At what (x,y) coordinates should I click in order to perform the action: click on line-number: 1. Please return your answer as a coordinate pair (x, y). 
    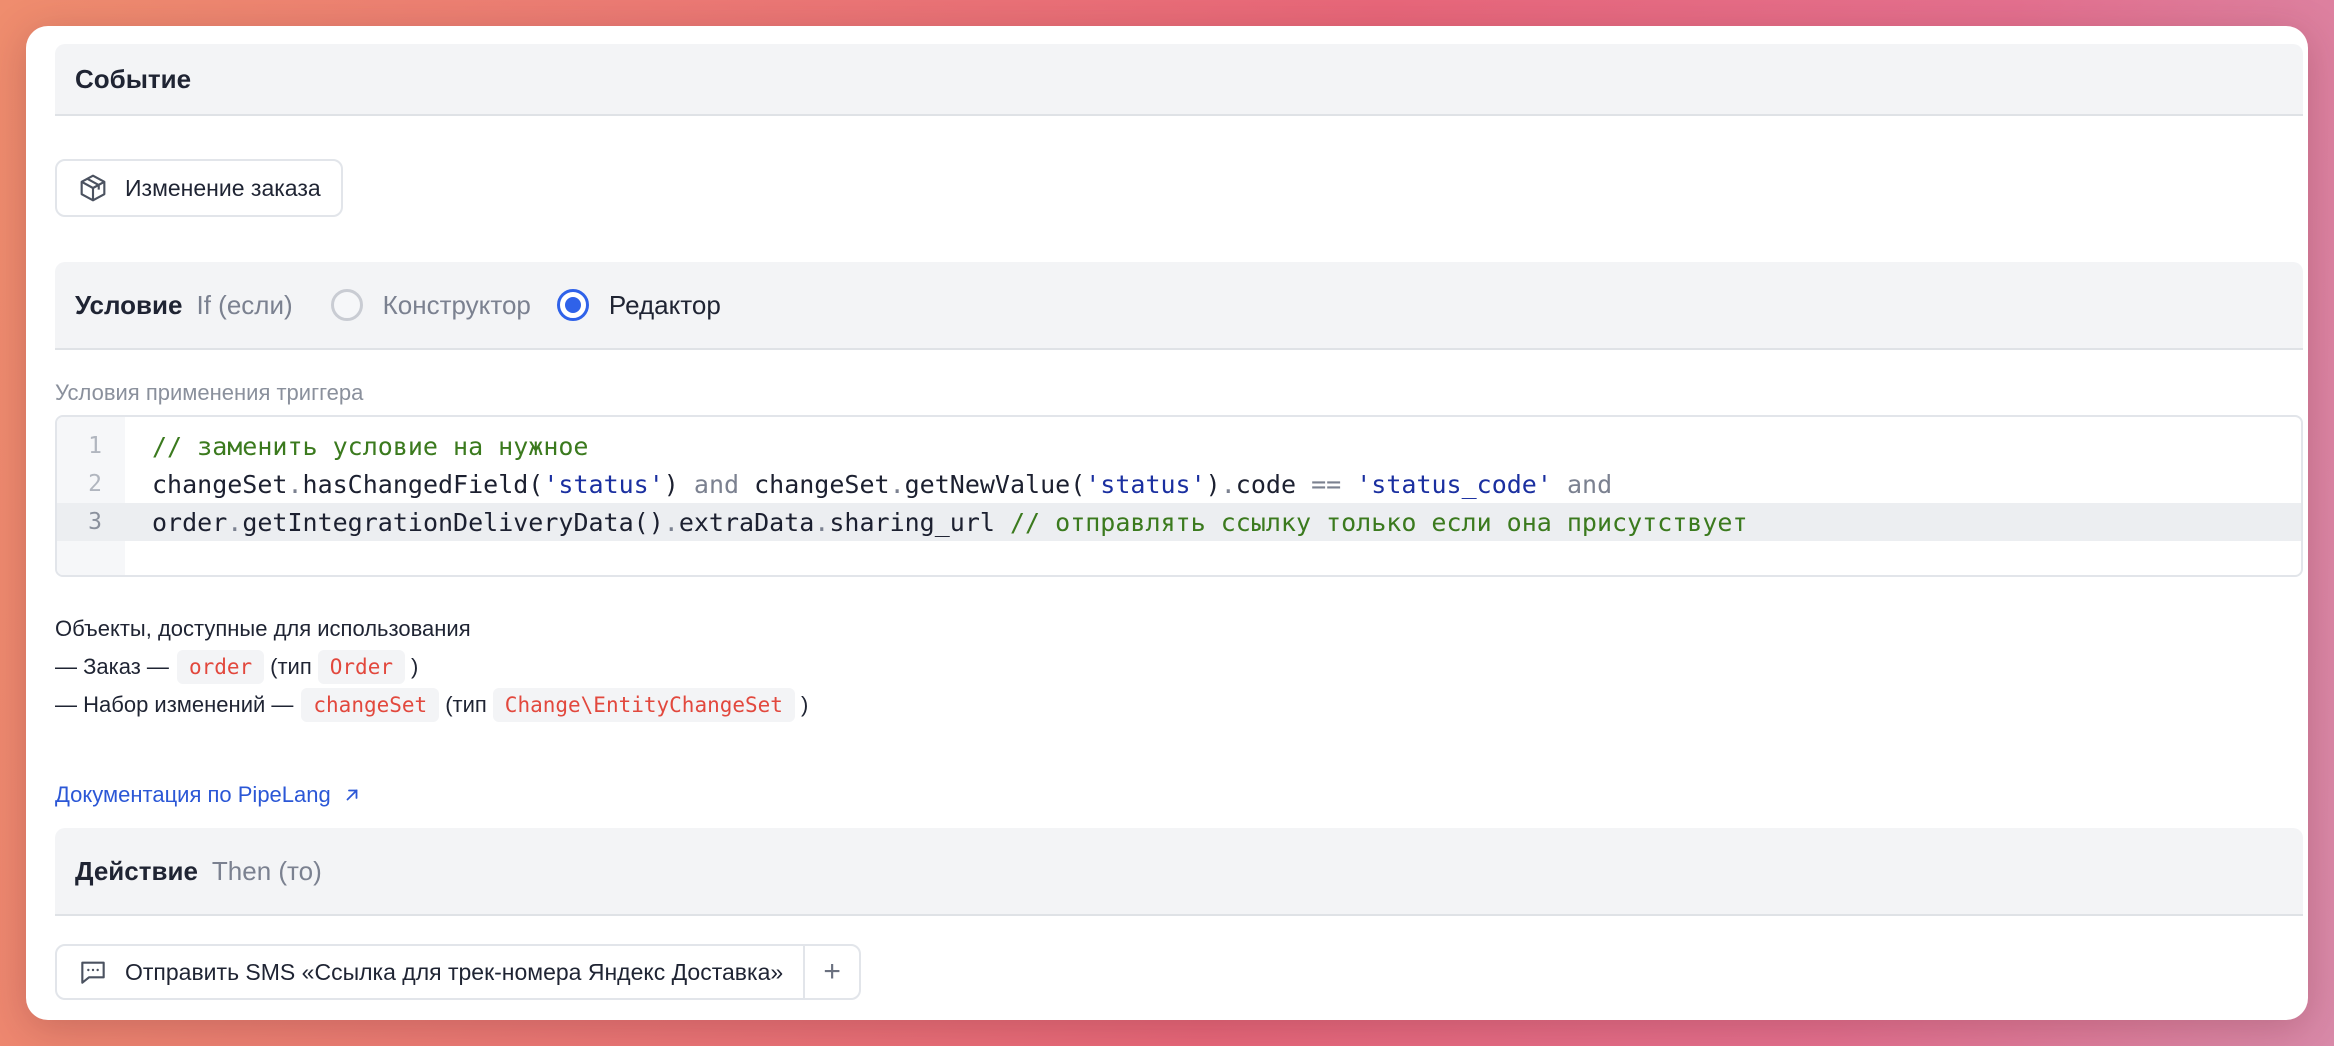
    Looking at the image, I should click on (95, 446).